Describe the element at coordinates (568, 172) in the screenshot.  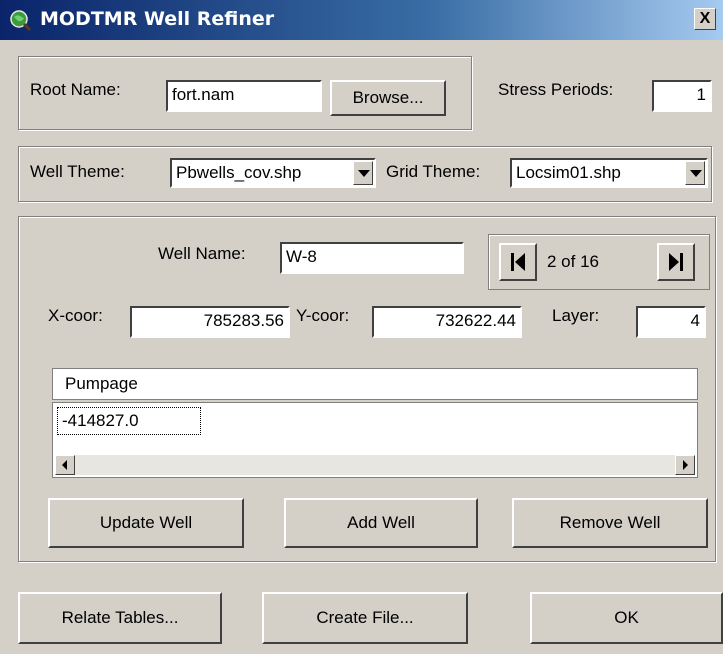
I see `grid-theme-value: Locsim01.shp` at that location.